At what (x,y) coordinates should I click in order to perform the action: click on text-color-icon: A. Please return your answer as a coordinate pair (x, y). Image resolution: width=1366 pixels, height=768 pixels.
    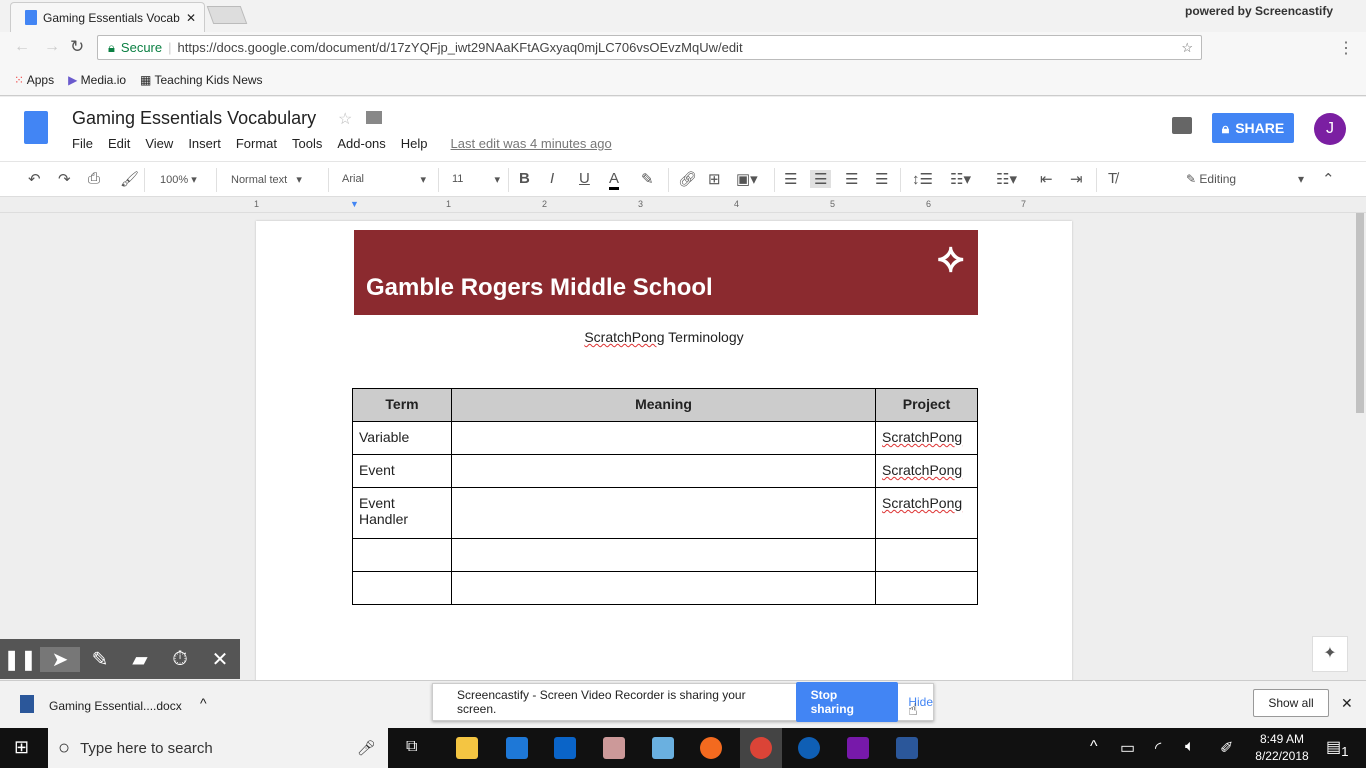
    Looking at the image, I should click on (614, 180).